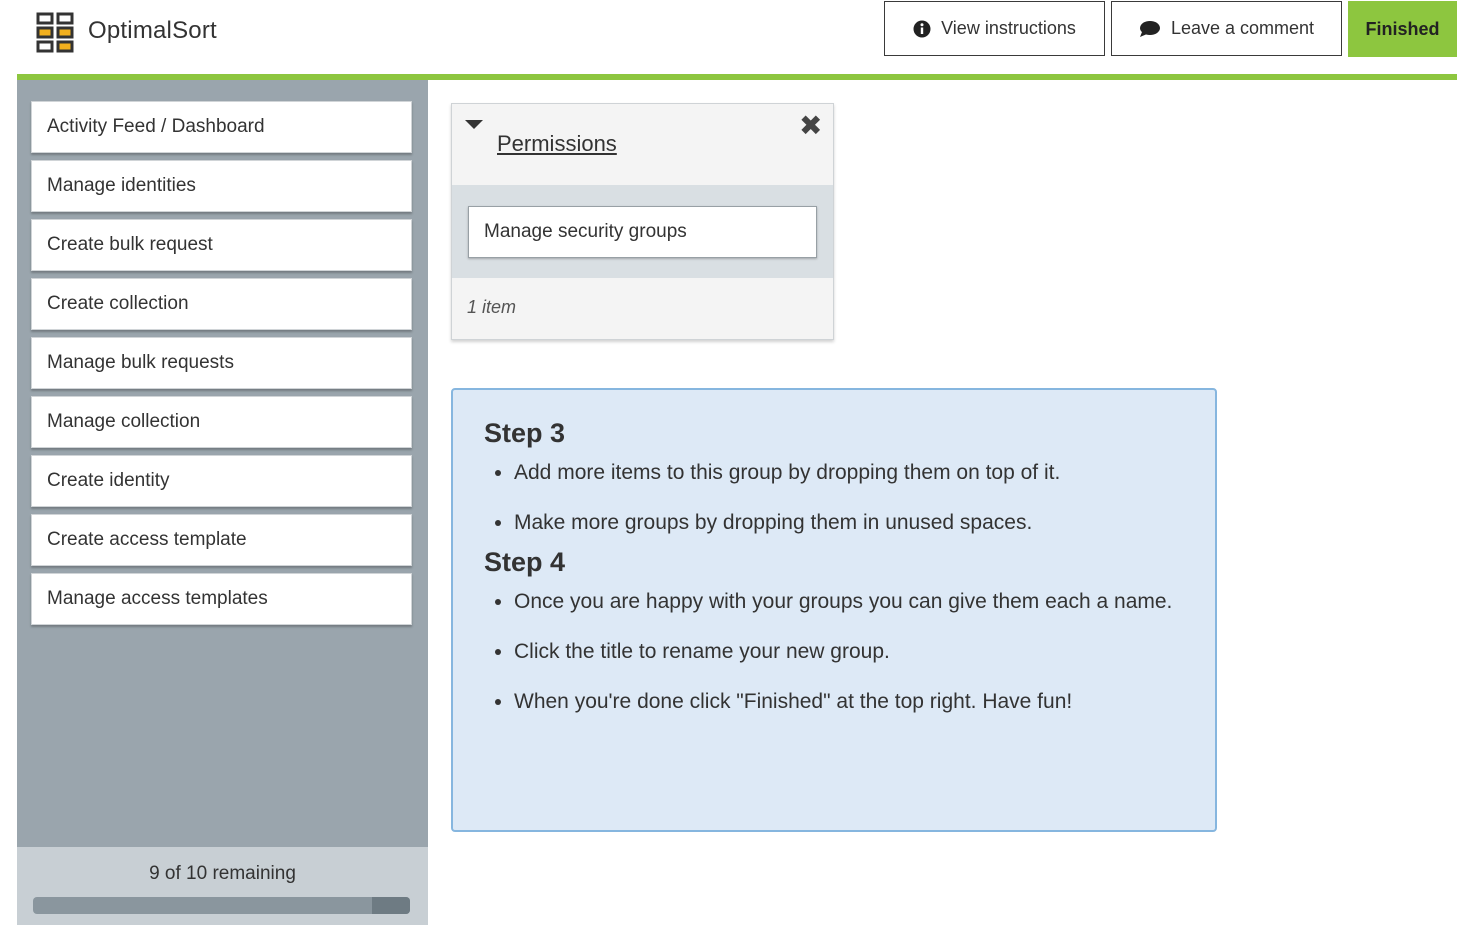 Image resolution: width=1457 pixels, height=925 pixels. Describe the element at coordinates (152, 30) in the screenshot. I see `app-title: OptimalSort` at that location.